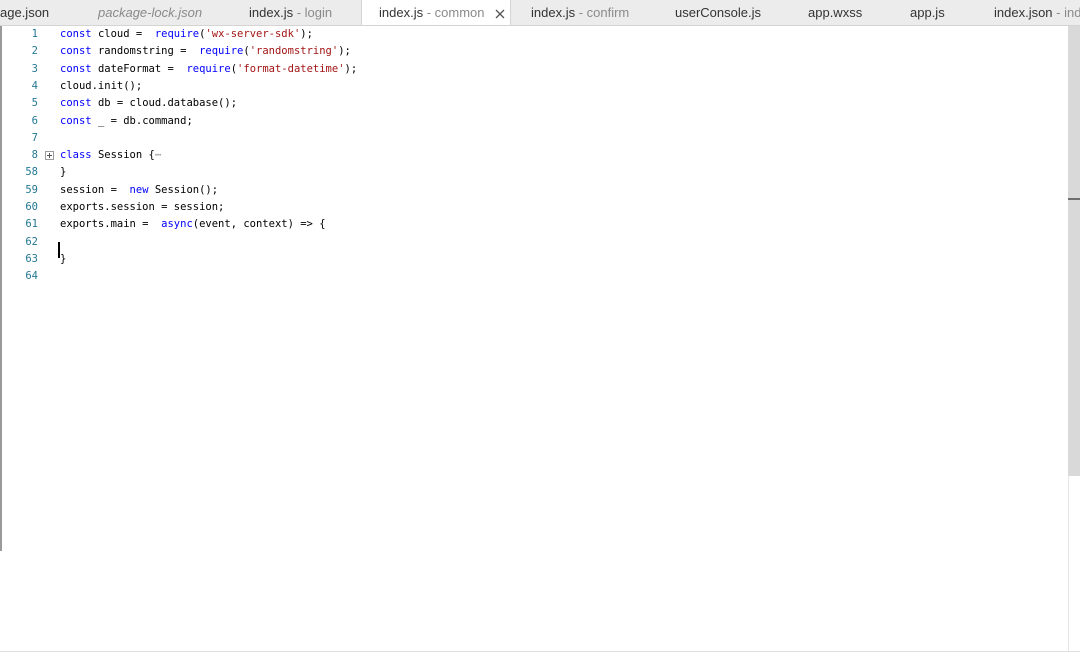 The width and height of the screenshot is (1080, 652). Describe the element at coordinates (532, 259) in the screenshot. I see `code-line: 63}` at that location.